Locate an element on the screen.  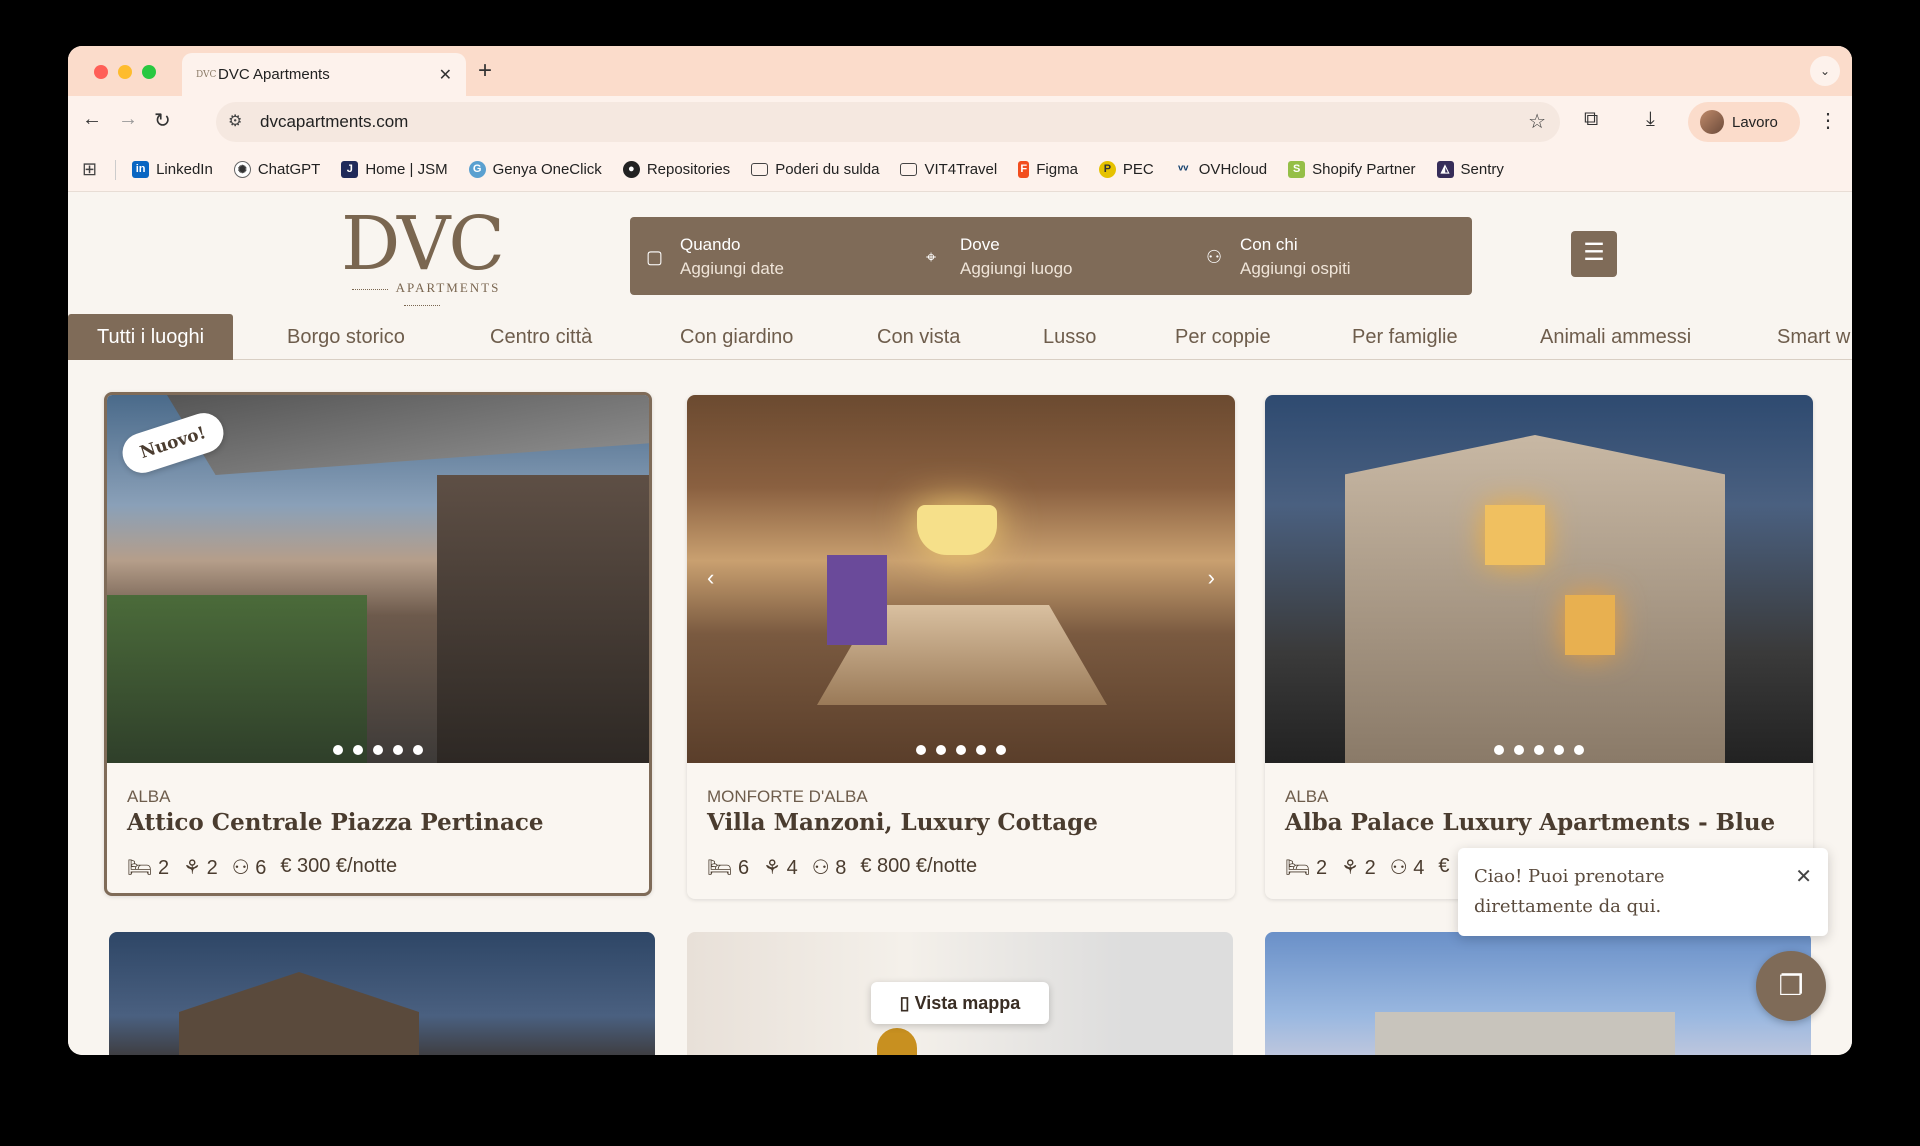
browser-tab: DVC DVC Apartments ✕ is located at coordinates (324, 74).